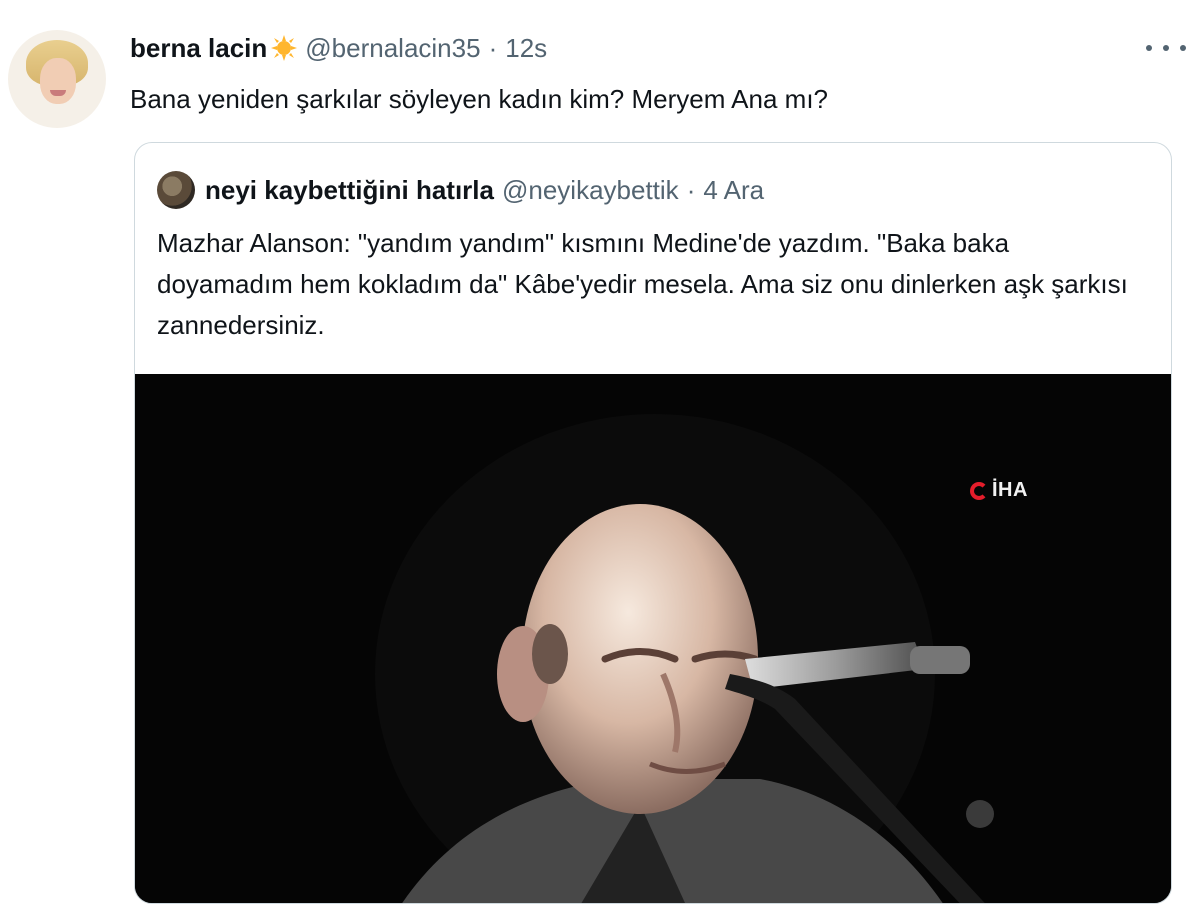 This screenshot has height=904, width=1200. I want to click on quoted-author-handle: @neyikaybettik, so click(590, 189).